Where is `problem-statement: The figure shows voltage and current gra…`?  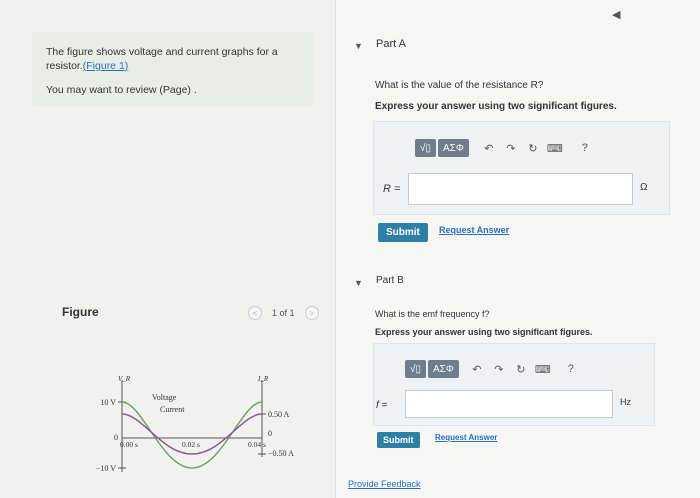
problem-statement: The figure shows voltage and current gra… is located at coordinates (173, 69).